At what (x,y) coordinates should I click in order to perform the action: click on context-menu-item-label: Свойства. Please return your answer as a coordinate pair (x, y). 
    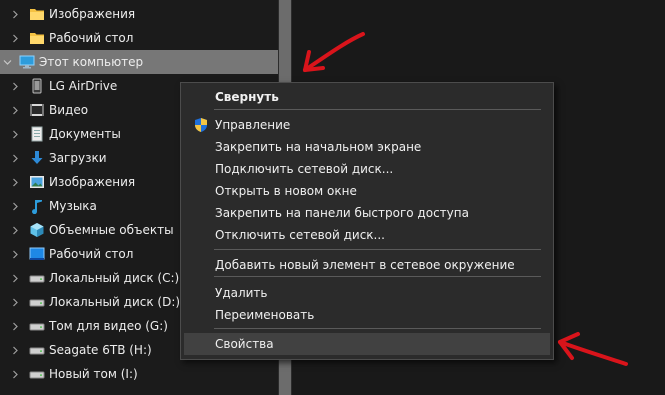
    Looking at the image, I should click on (244, 344).